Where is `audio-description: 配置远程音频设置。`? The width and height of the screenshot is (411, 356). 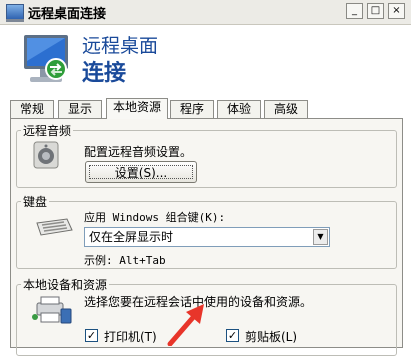
audio-description: 配置远程音频设置。 is located at coordinates (138, 152).